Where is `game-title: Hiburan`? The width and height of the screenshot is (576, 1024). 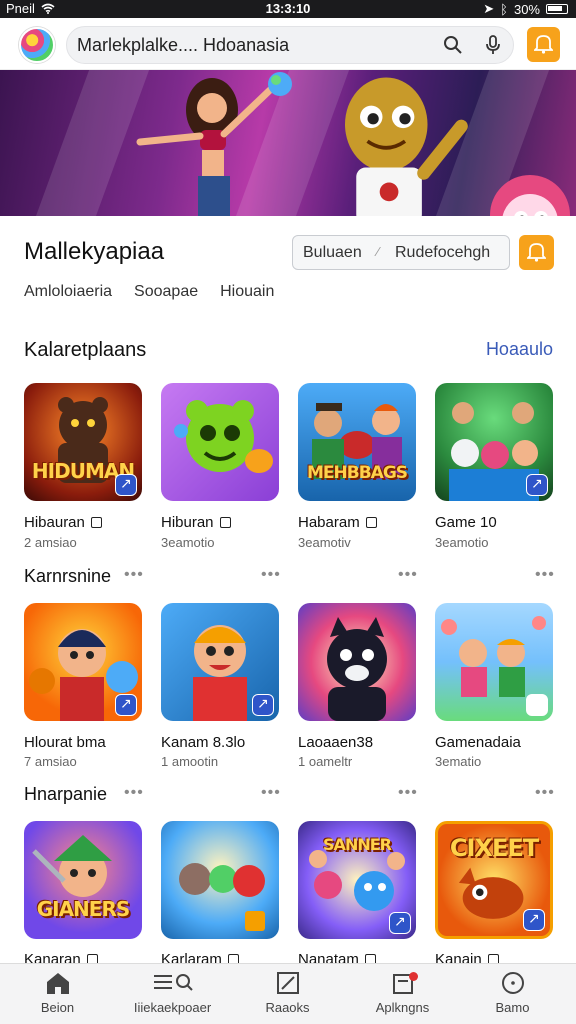
game-title: Hiburan is located at coordinates (196, 522).